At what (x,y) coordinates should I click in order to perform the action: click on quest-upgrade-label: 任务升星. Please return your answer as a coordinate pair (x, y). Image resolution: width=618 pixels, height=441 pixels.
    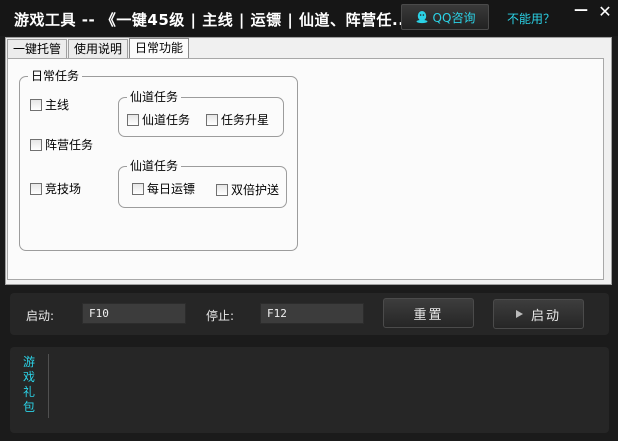
    Looking at the image, I should click on (245, 120).